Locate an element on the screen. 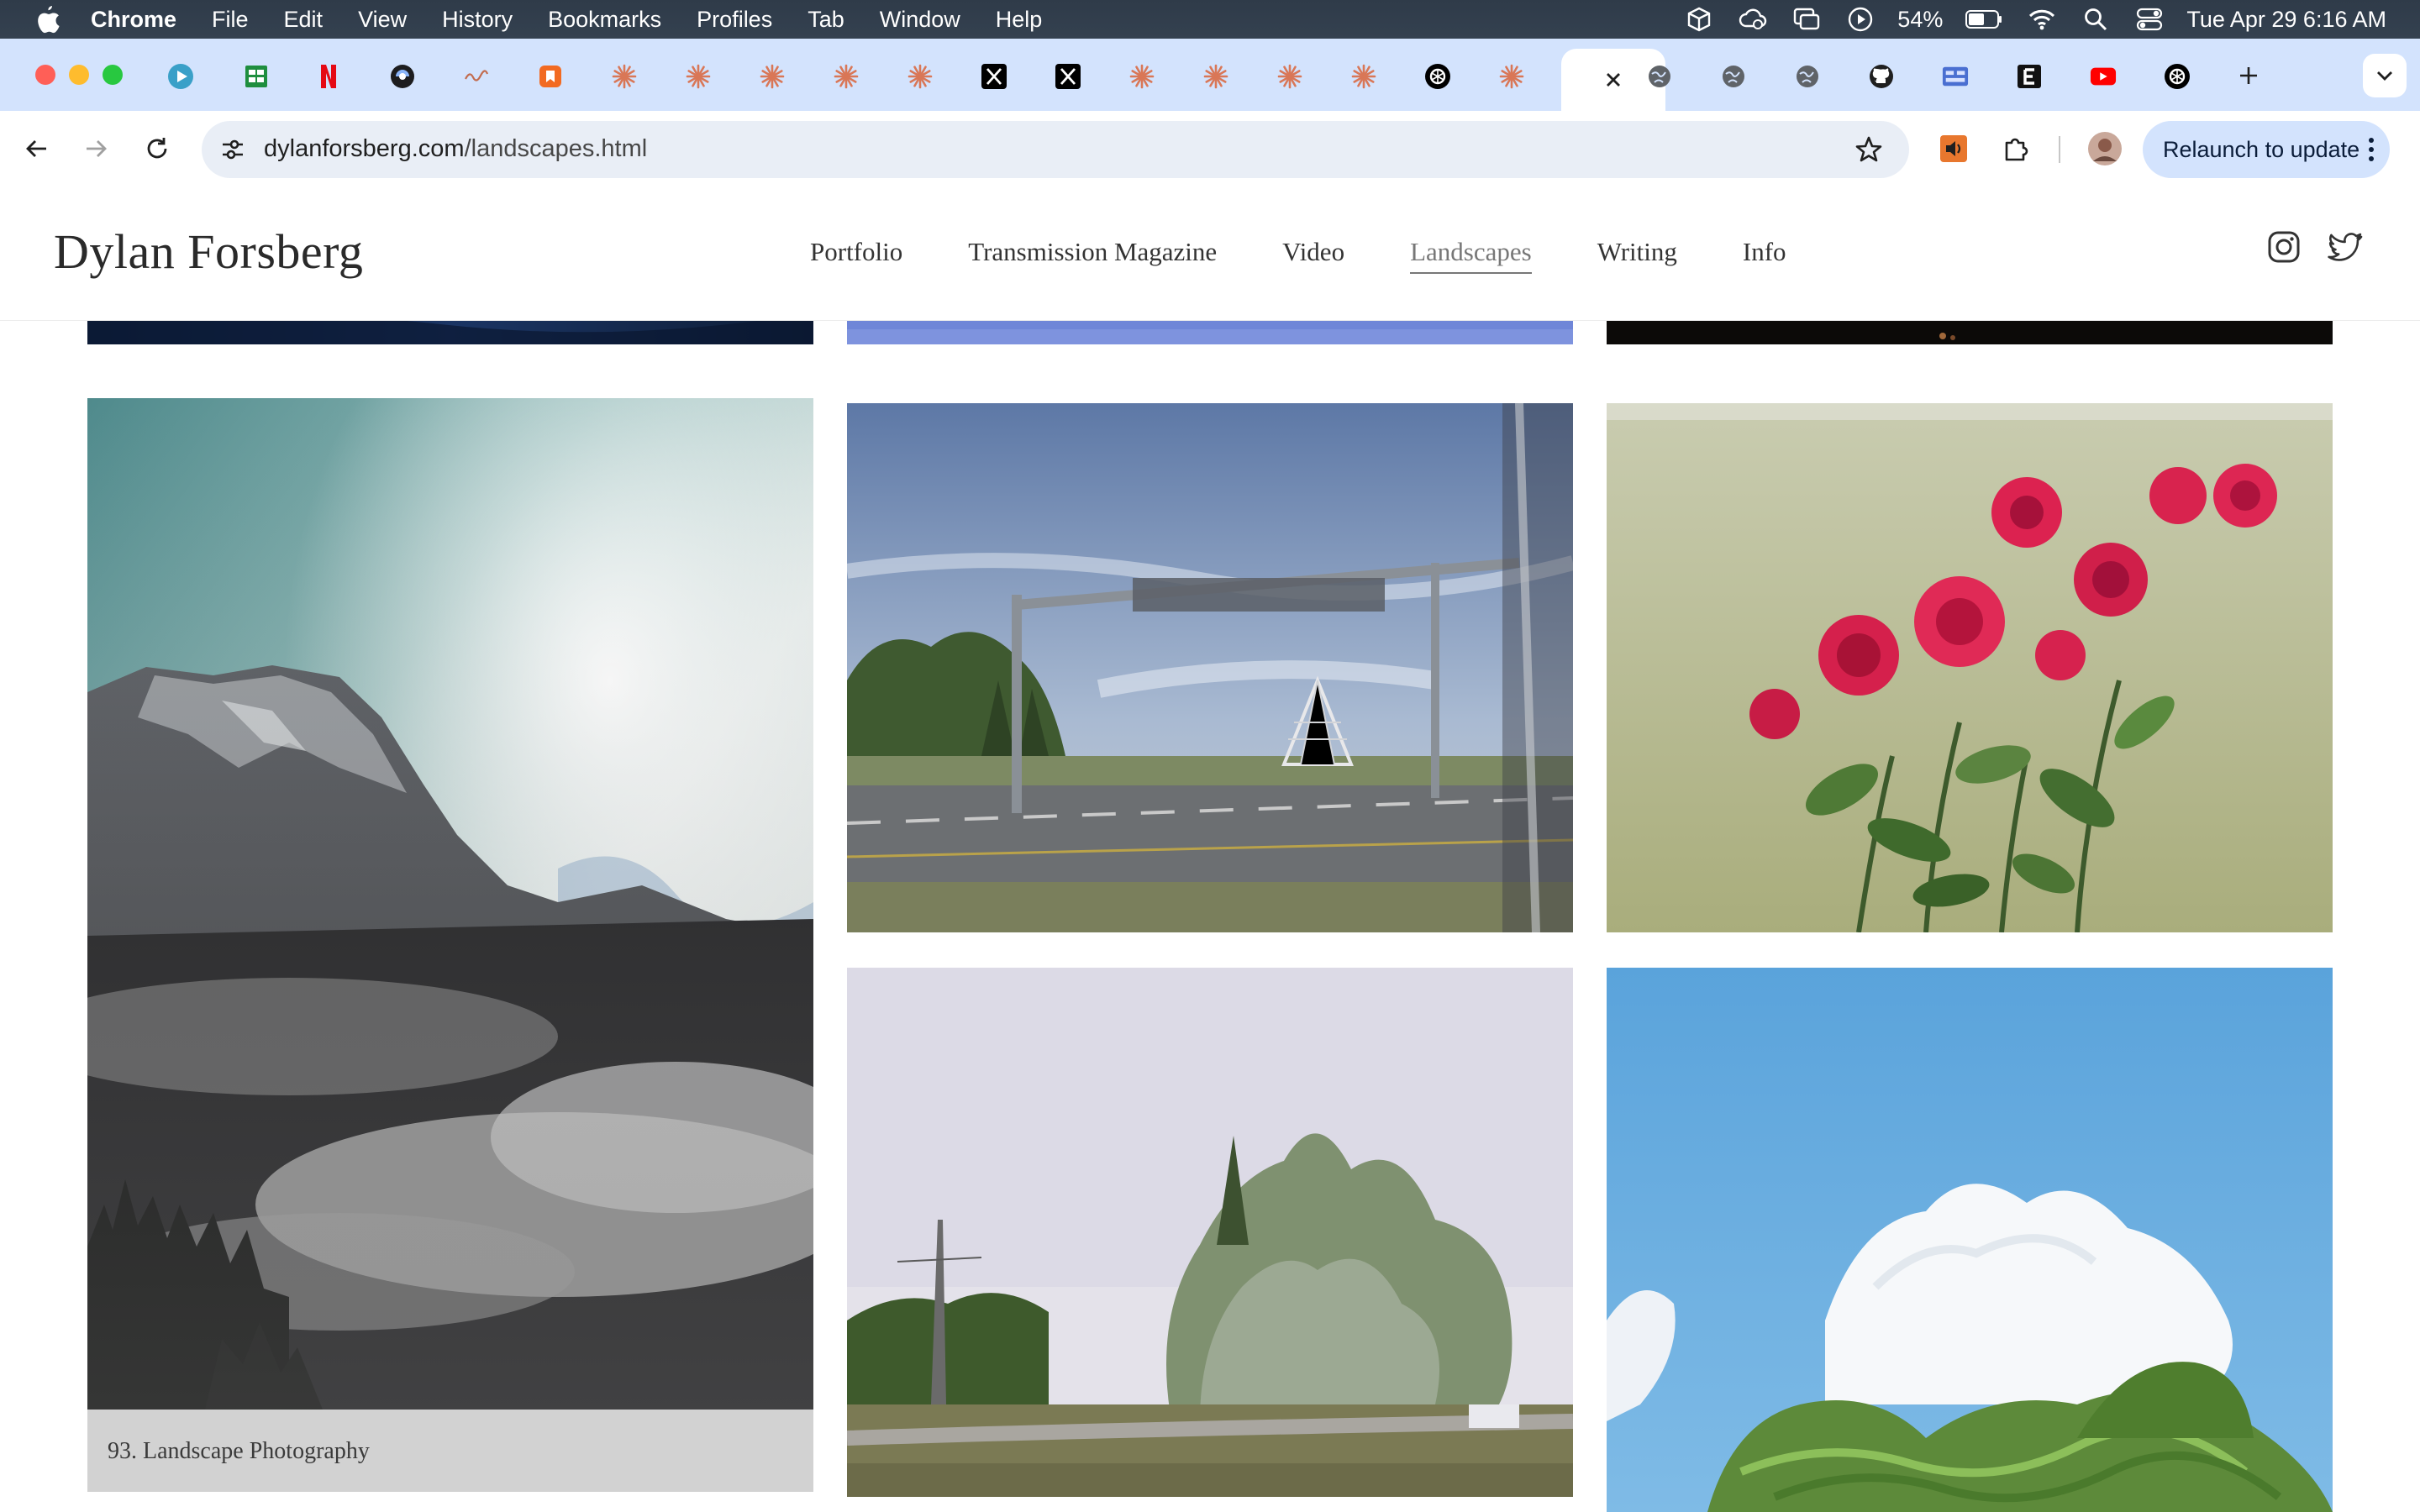  url-path: /landscapes.html is located at coordinates (556, 148).